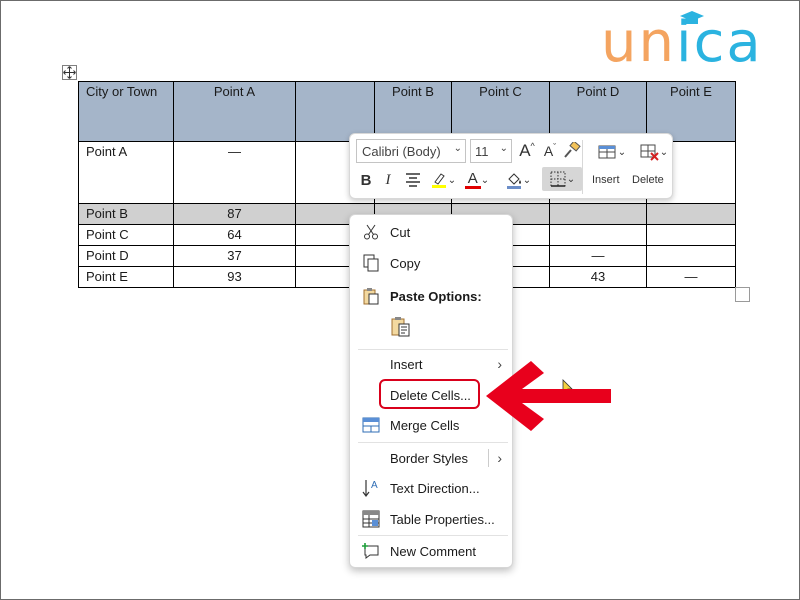  What do you see at coordinates (488, 458) in the screenshot?
I see `split-divider` at bounding box center [488, 458].